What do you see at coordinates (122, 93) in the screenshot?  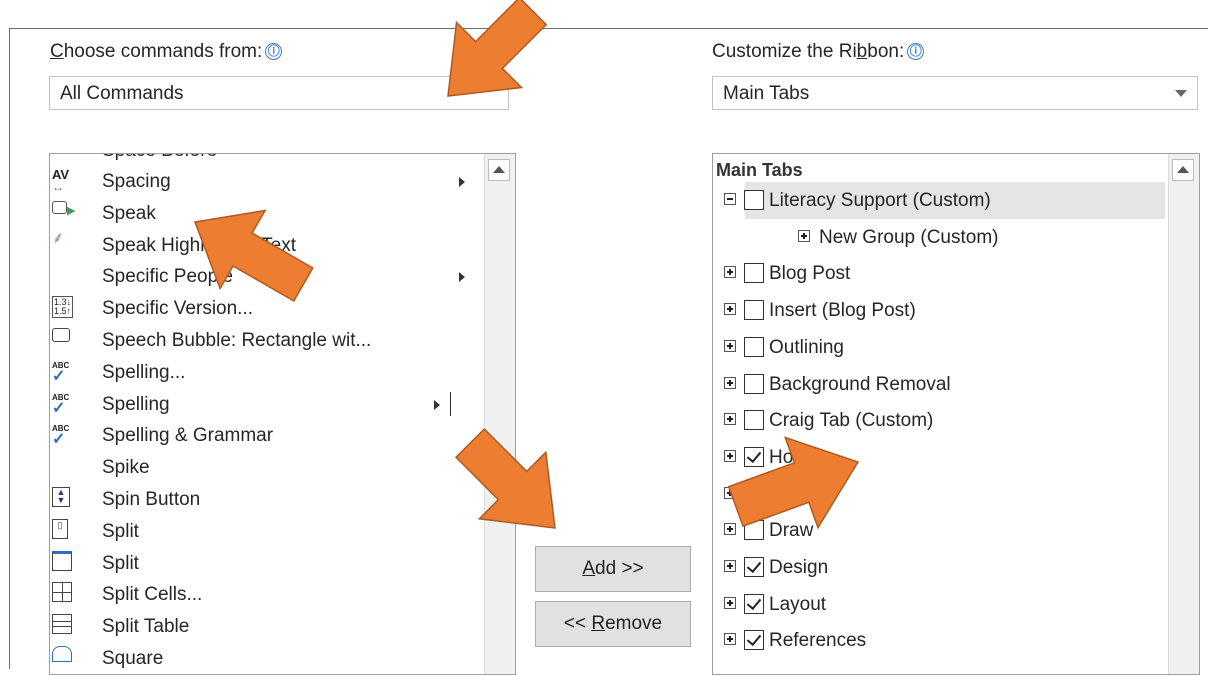 I see `choose-commands-value: All Commands` at bounding box center [122, 93].